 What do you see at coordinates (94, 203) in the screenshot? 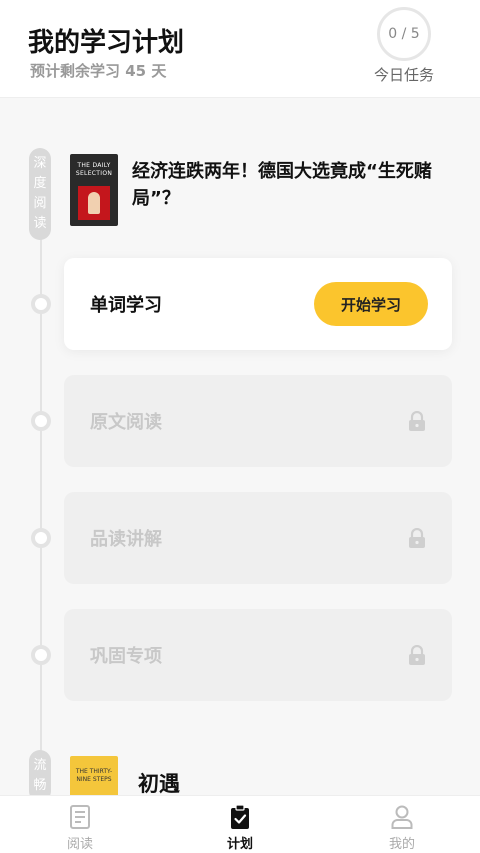
I see `cover-figure` at bounding box center [94, 203].